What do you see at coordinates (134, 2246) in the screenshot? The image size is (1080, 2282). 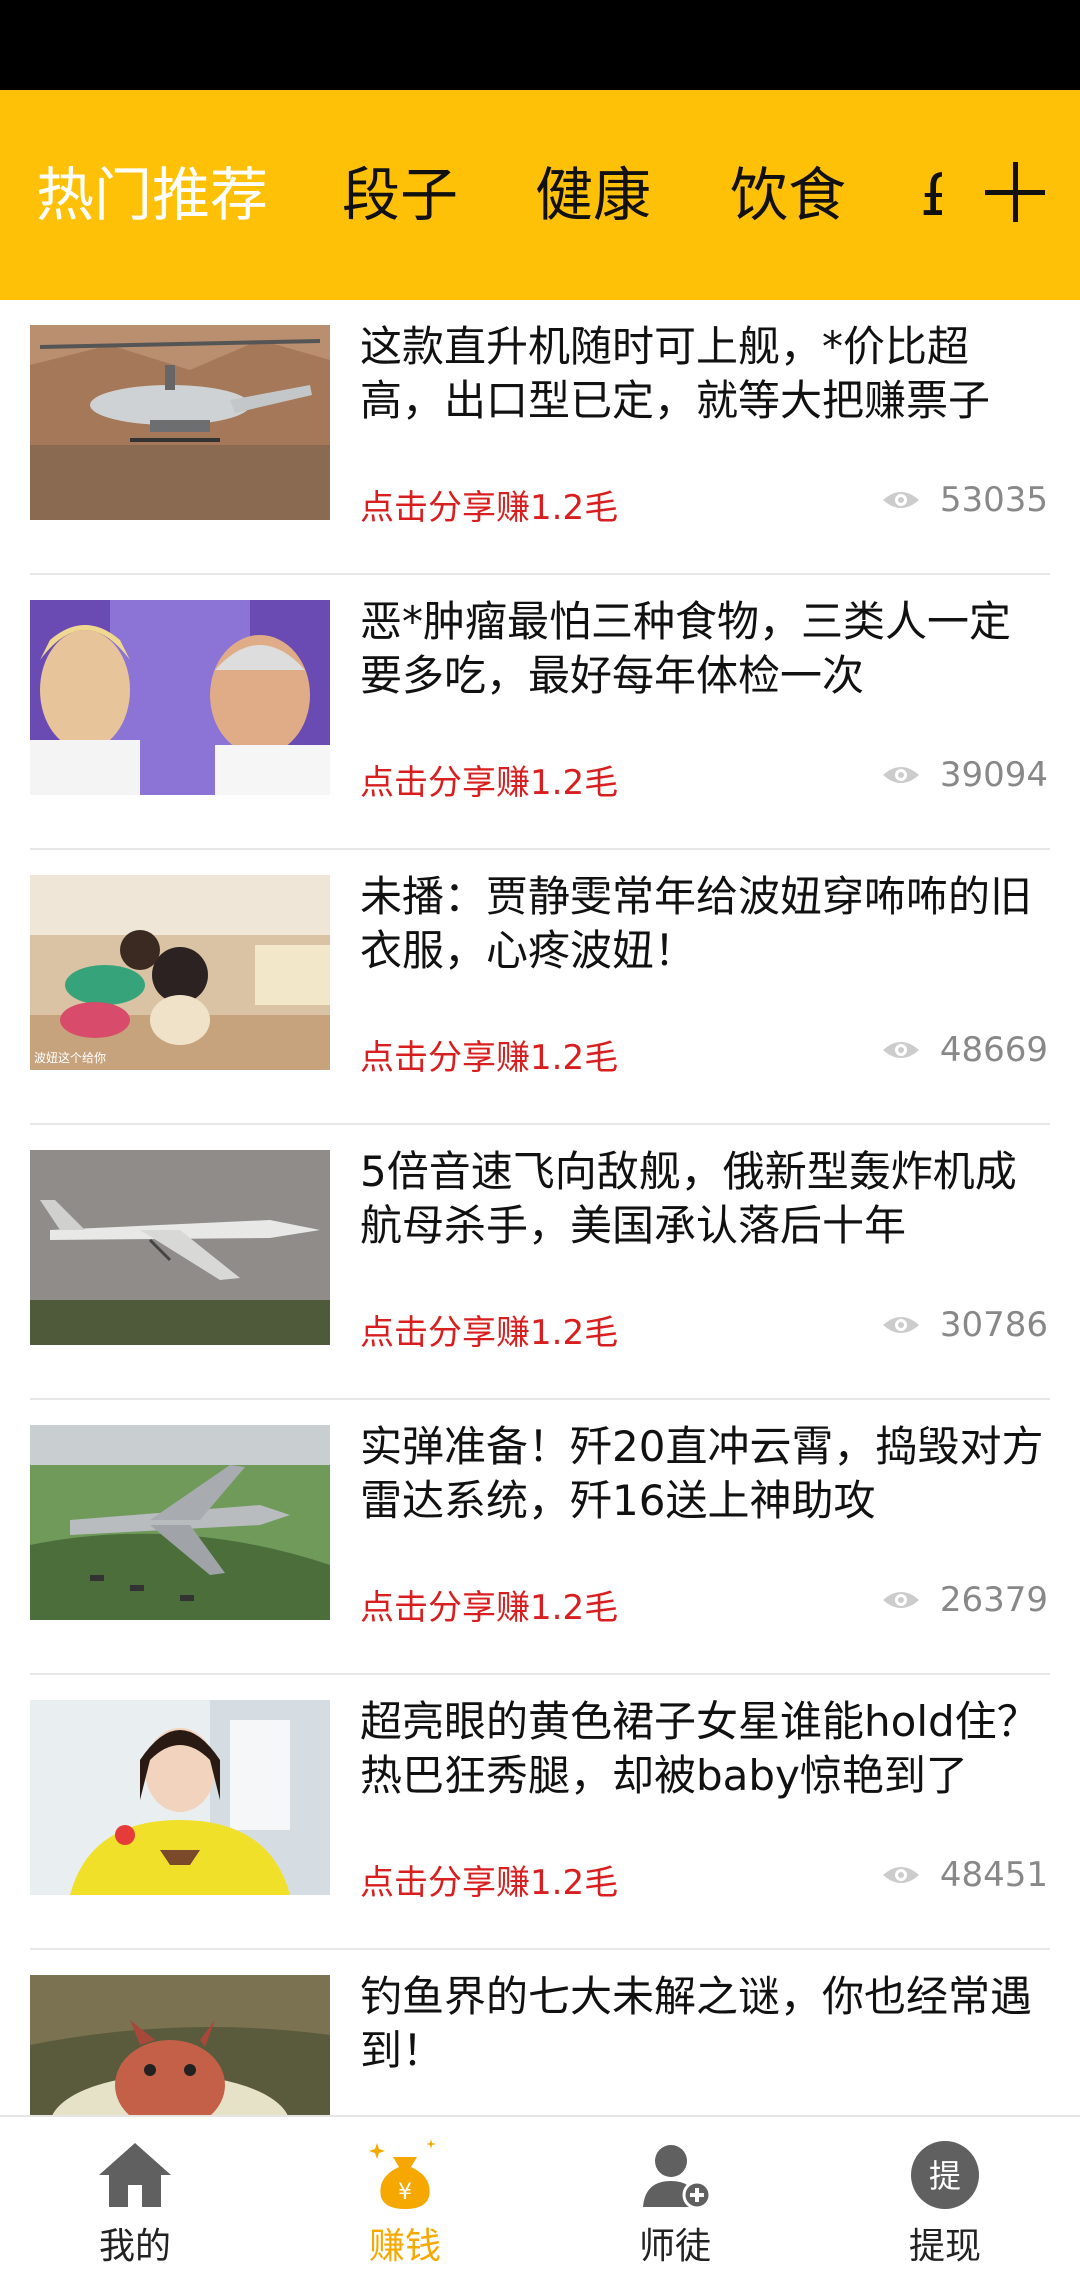 I see `nav-label: 我的` at bounding box center [134, 2246].